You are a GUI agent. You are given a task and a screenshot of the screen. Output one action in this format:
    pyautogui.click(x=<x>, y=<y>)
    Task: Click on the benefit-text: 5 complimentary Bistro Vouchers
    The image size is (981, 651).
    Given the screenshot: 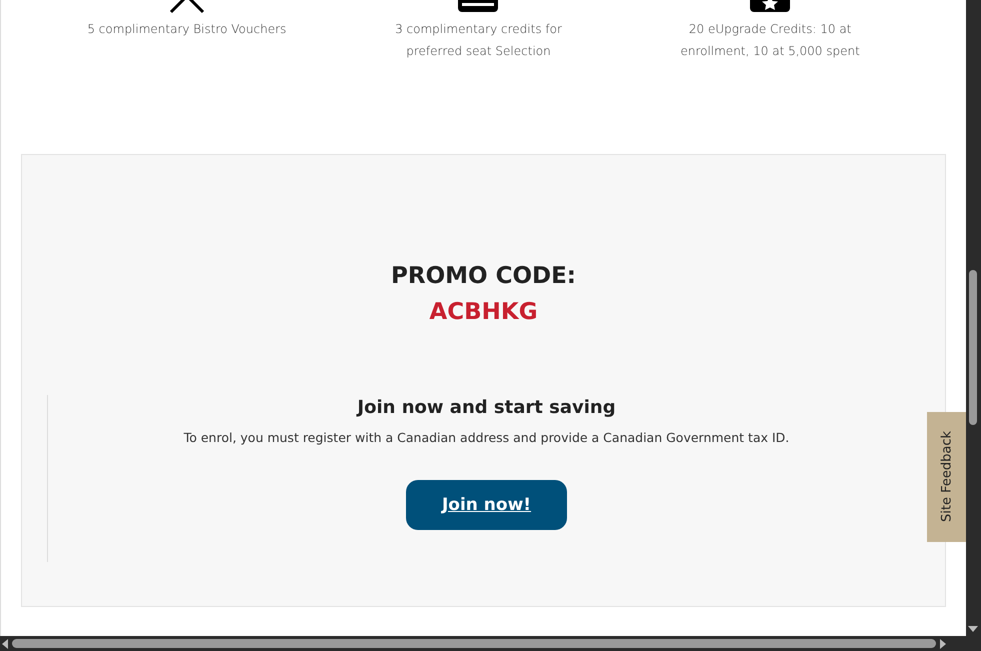 What is the action you would take?
    pyautogui.click(x=186, y=29)
    